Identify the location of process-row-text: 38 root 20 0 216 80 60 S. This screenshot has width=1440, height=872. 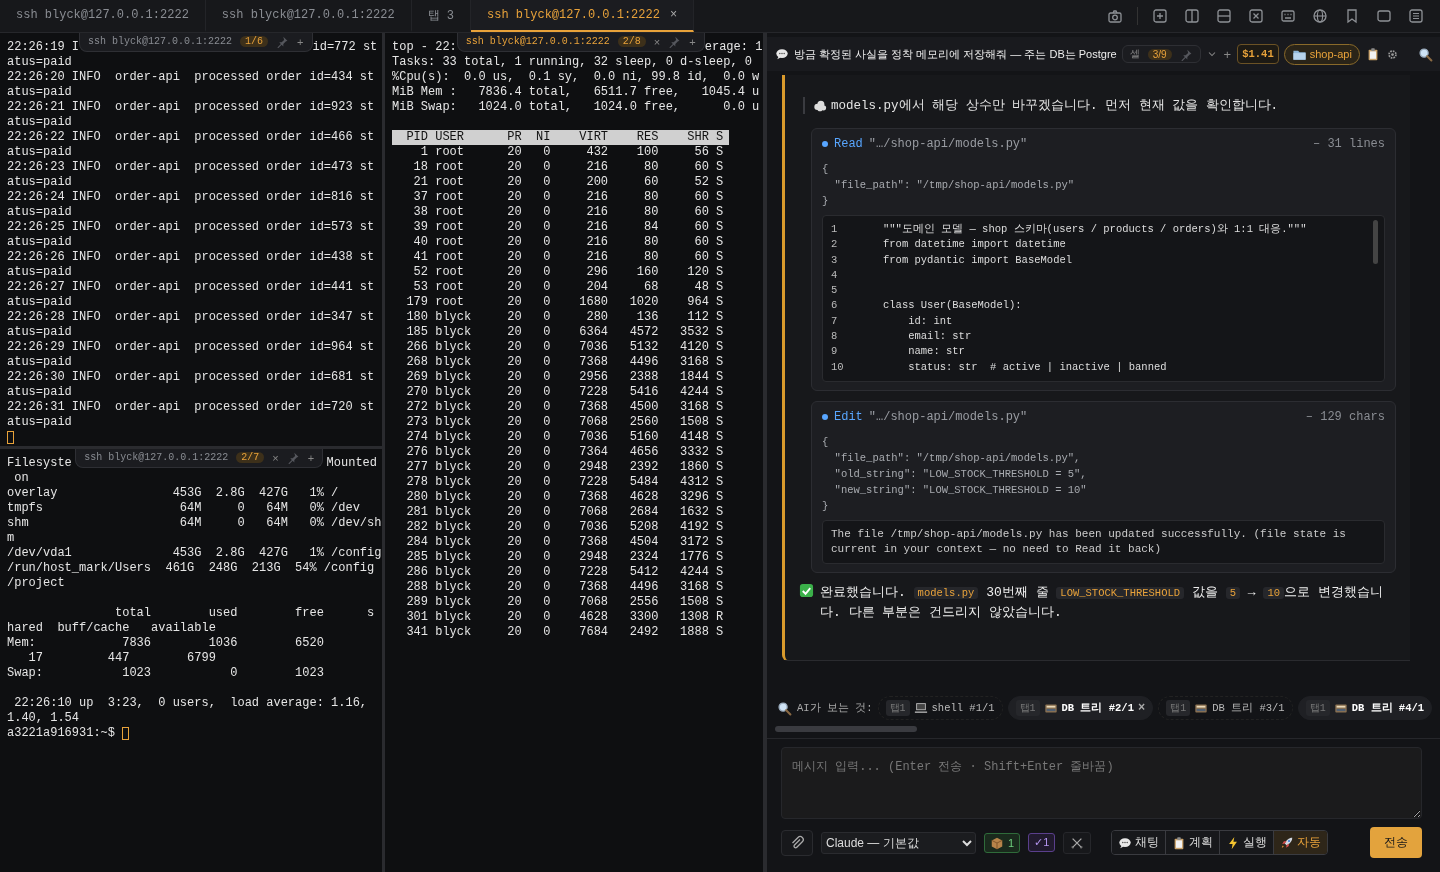
(568, 212).